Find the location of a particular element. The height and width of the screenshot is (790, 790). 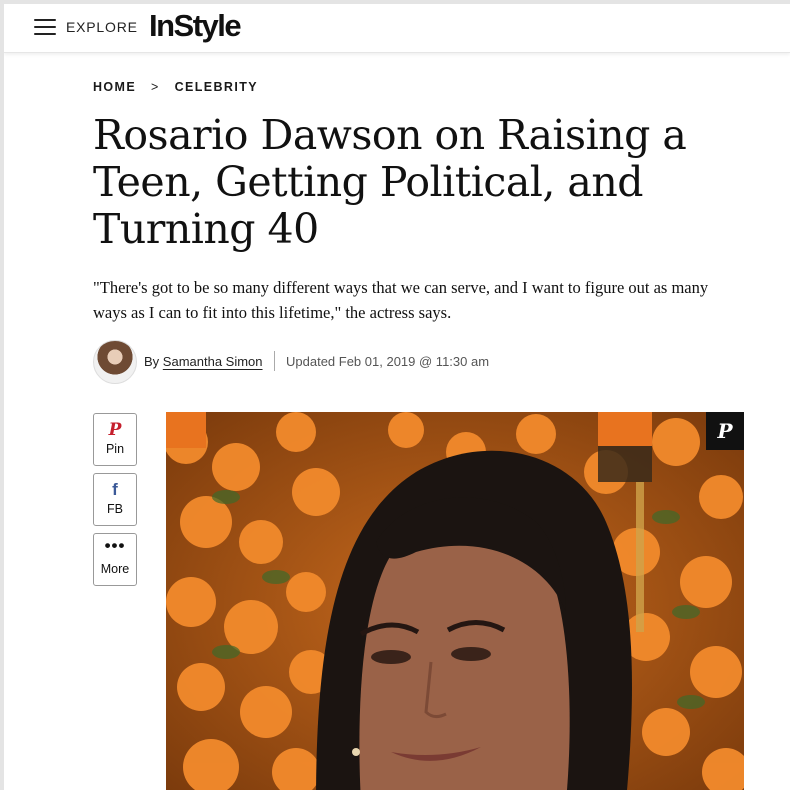

hamburger-menu-icon is located at coordinates (45, 27).